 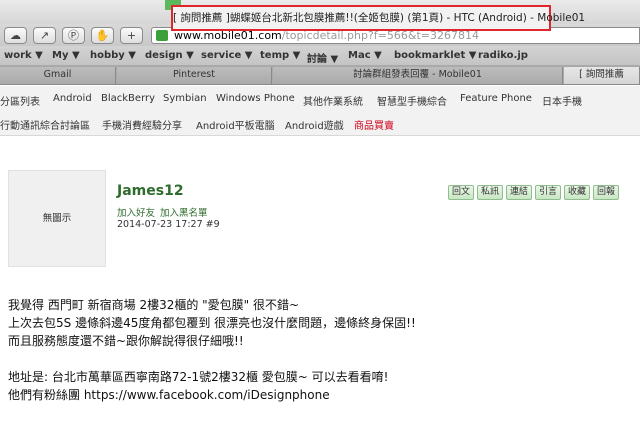 What do you see at coordinates (227, 55) in the screenshot?
I see `bookmark-service: service ▼` at bounding box center [227, 55].